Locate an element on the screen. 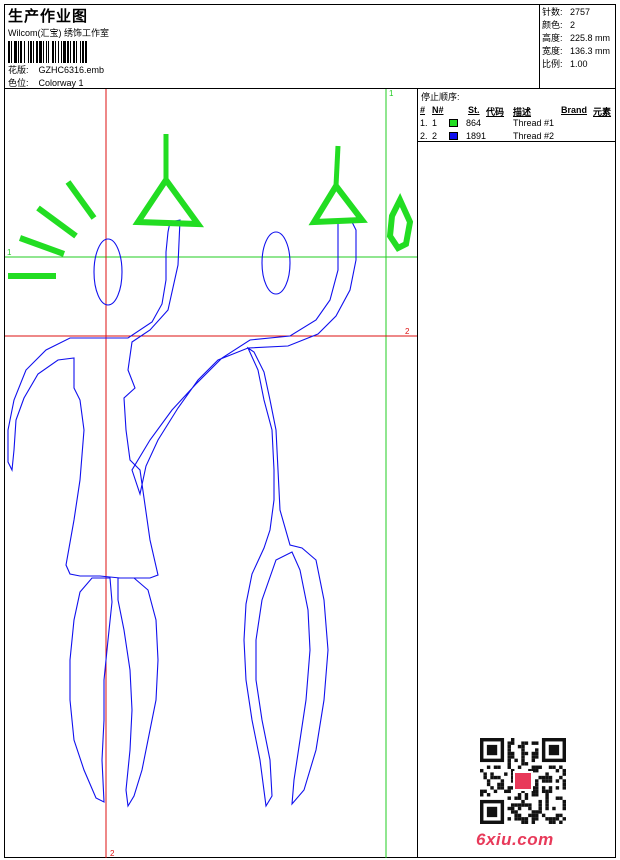 The height and width of the screenshot is (860, 620). red-v-guide-label: 2 is located at coordinates (112, 853).